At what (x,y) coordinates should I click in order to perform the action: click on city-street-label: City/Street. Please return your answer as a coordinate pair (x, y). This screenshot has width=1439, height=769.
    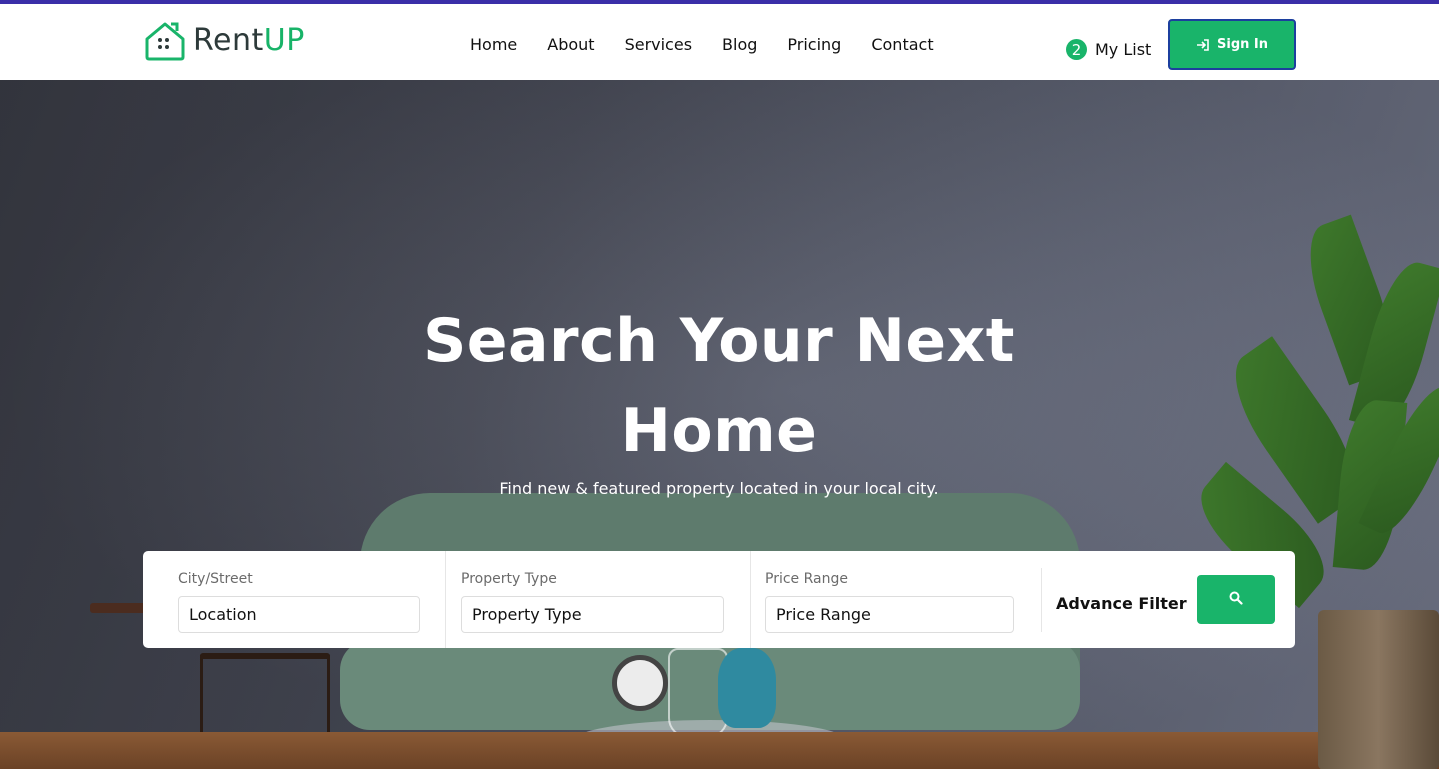
    Looking at the image, I should click on (215, 579).